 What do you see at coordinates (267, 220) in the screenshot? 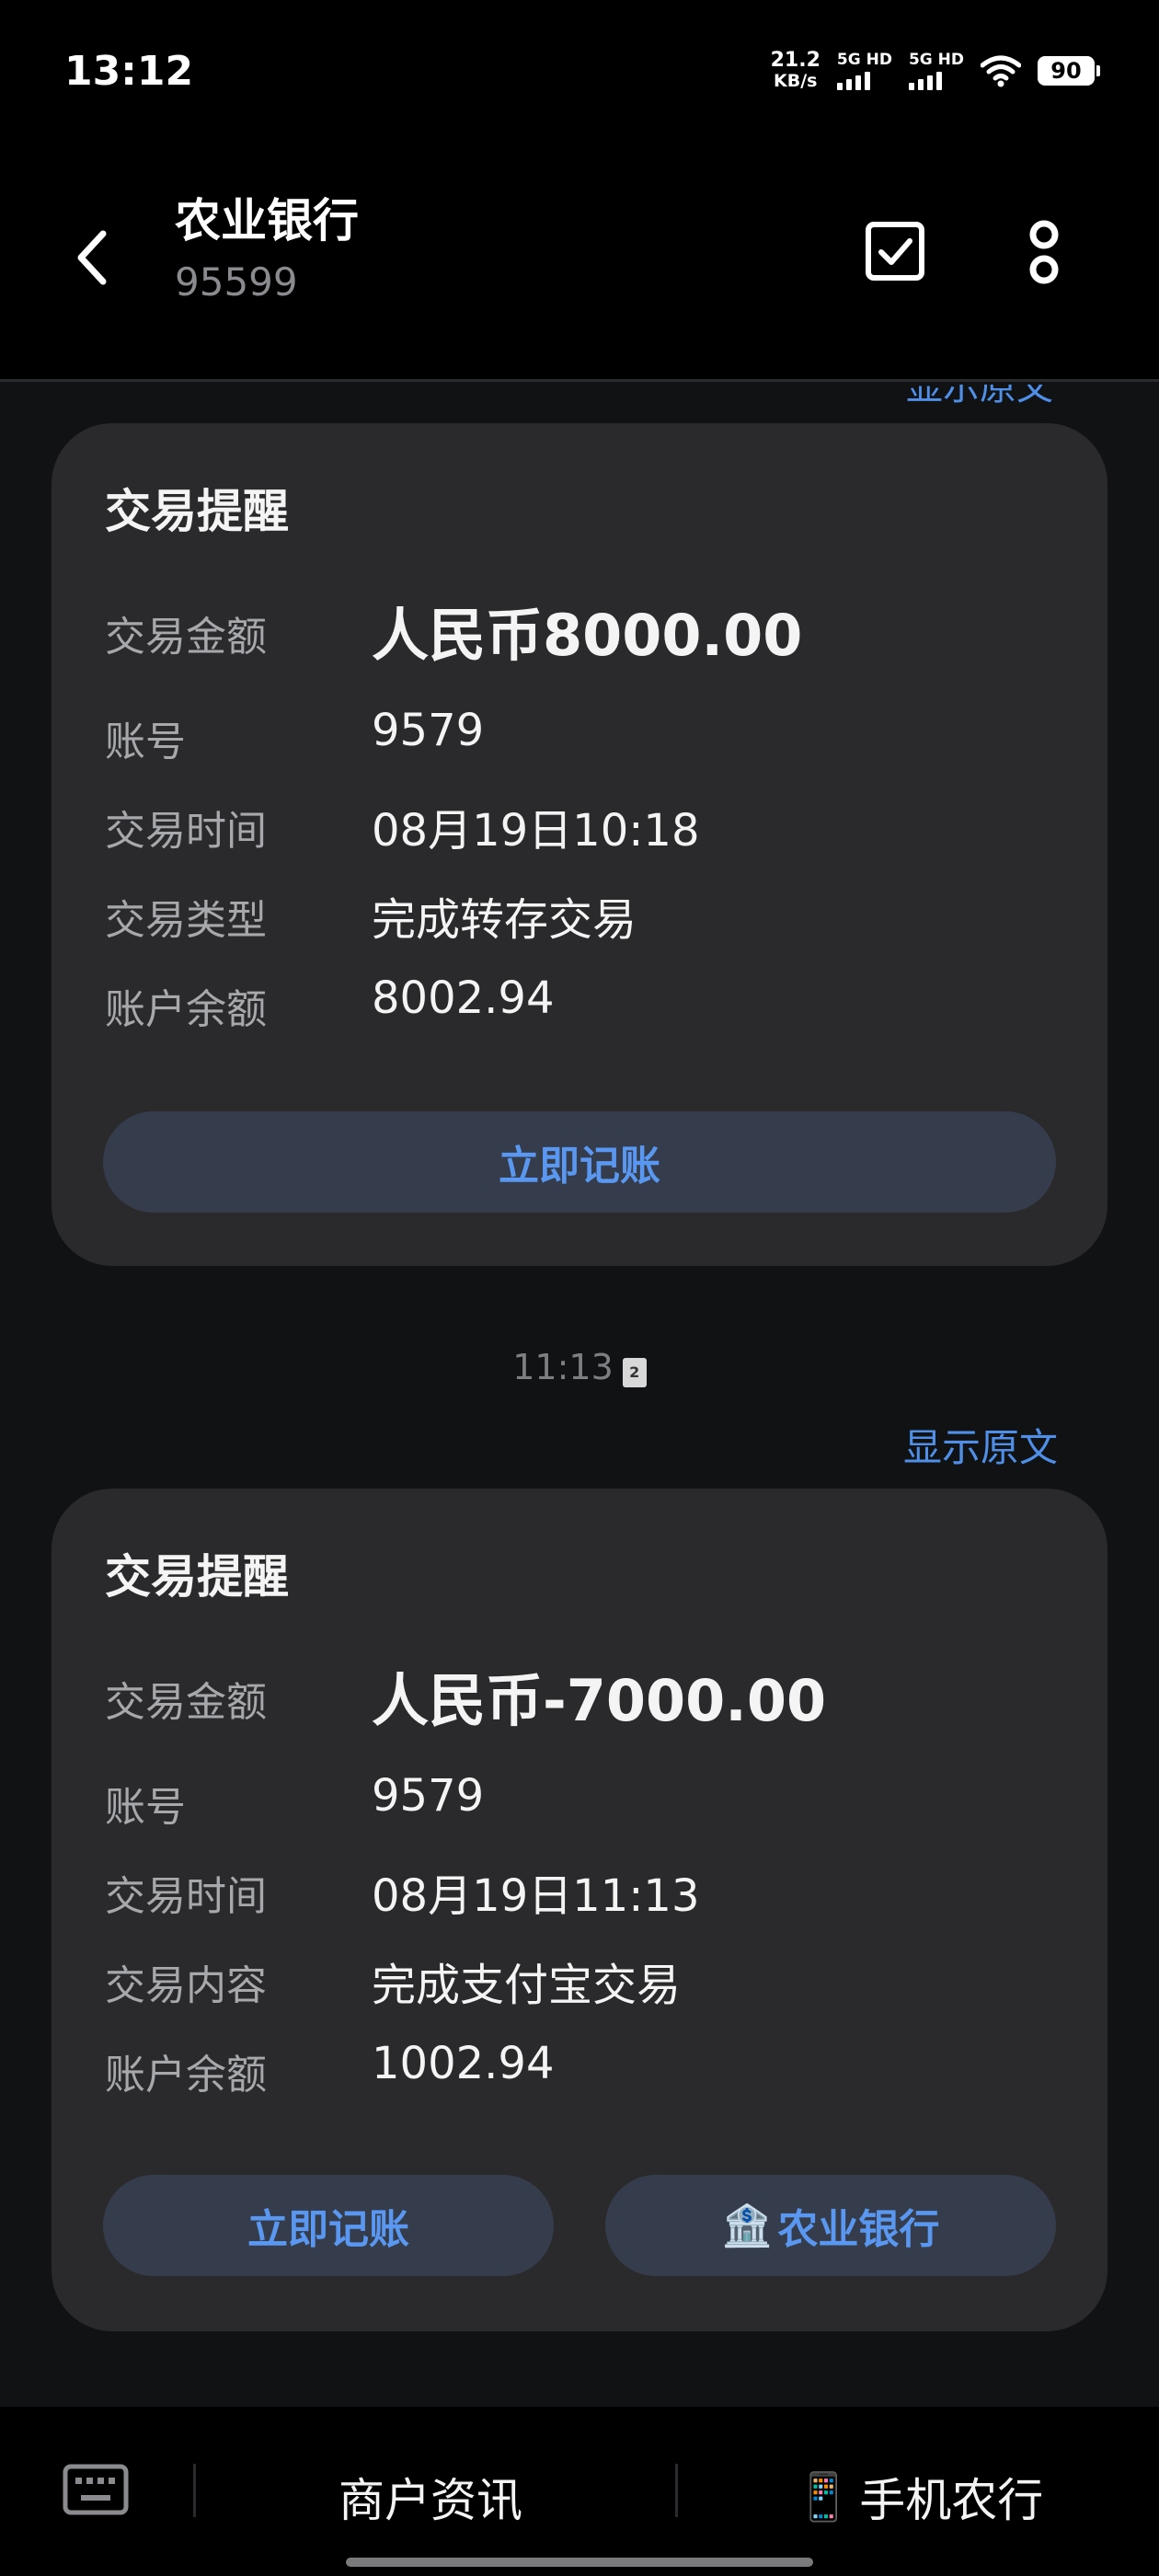
I see `sender-name: 农业银行` at bounding box center [267, 220].